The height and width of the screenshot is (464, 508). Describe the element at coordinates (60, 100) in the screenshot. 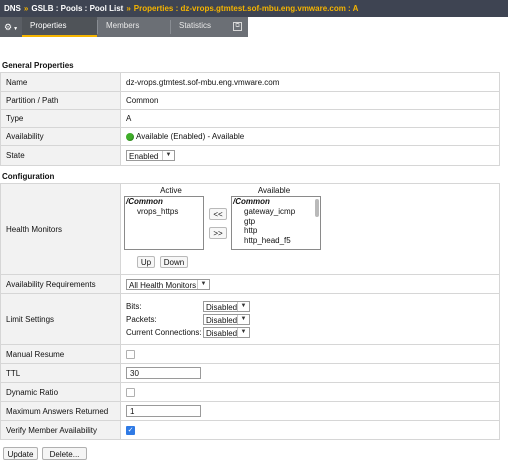

I see `partition-label: Partition / Path` at that location.